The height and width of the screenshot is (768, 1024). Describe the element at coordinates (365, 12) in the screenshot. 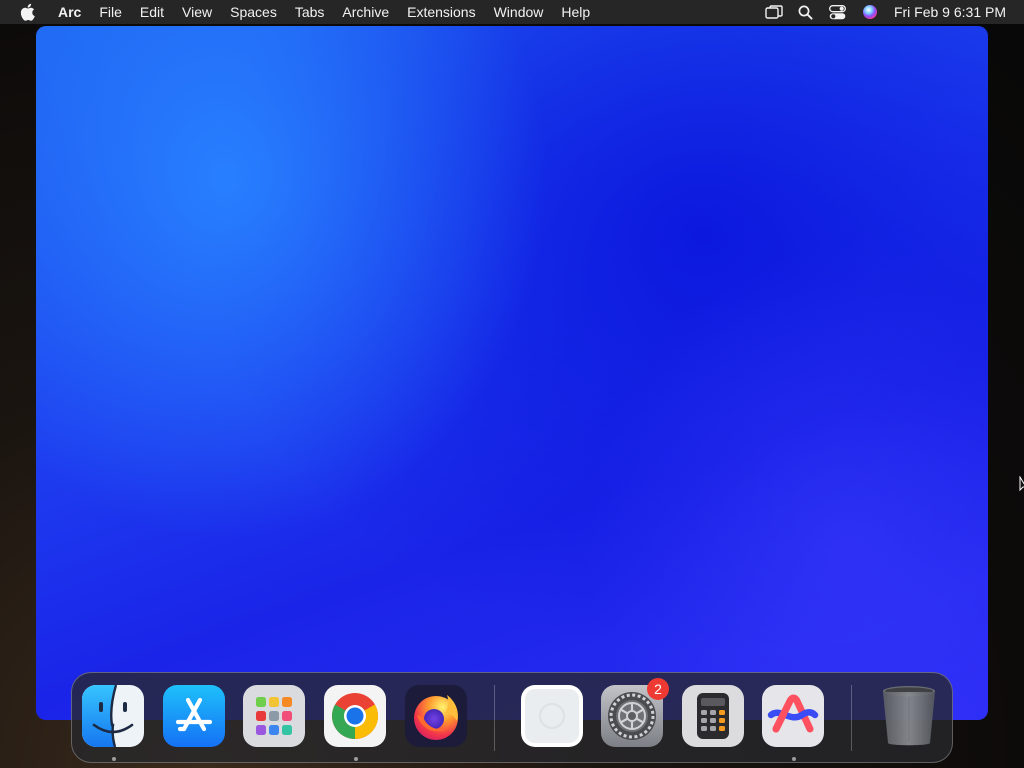

I see `menu-archive: Archive` at that location.